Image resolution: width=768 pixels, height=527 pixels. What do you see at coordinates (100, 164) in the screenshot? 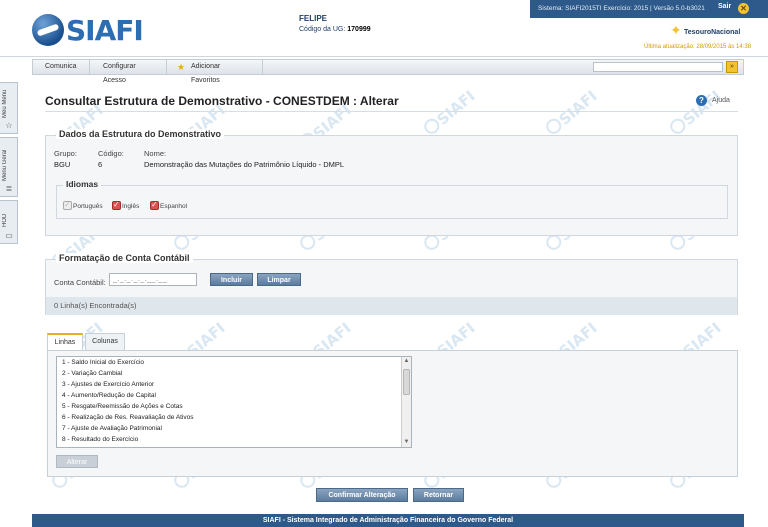
I see `codigo-value: 6` at bounding box center [100, 164].